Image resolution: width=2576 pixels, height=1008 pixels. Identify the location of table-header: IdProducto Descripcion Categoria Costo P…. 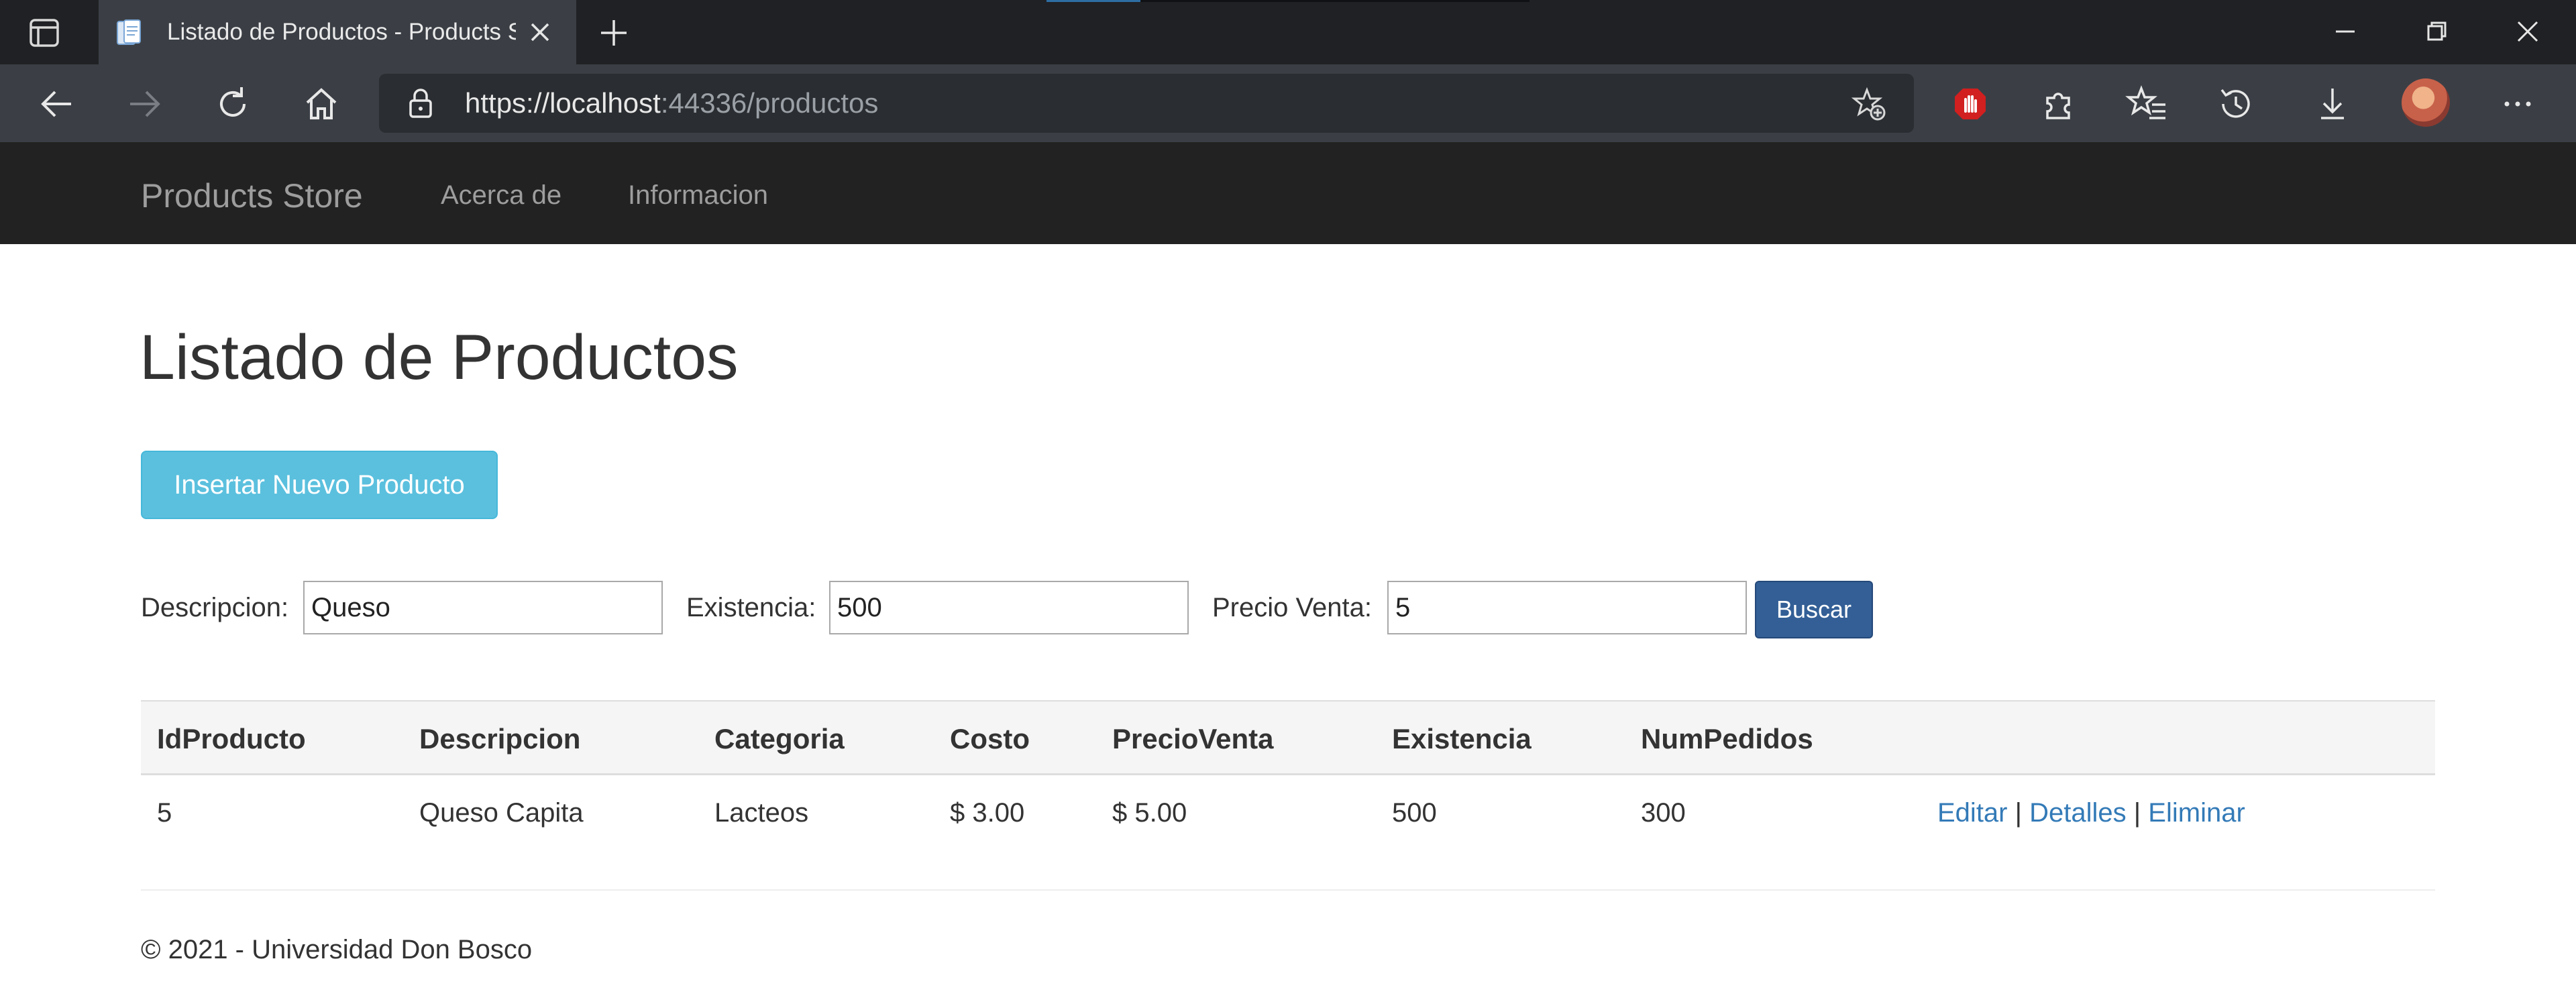
(1288, 737).